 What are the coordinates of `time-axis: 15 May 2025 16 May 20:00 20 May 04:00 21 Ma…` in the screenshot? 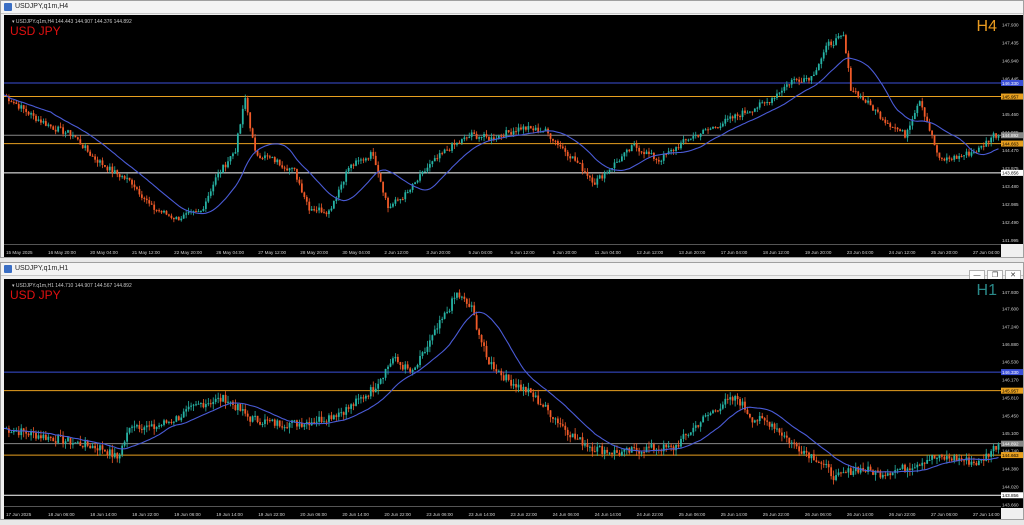 It's located at (502, 250).